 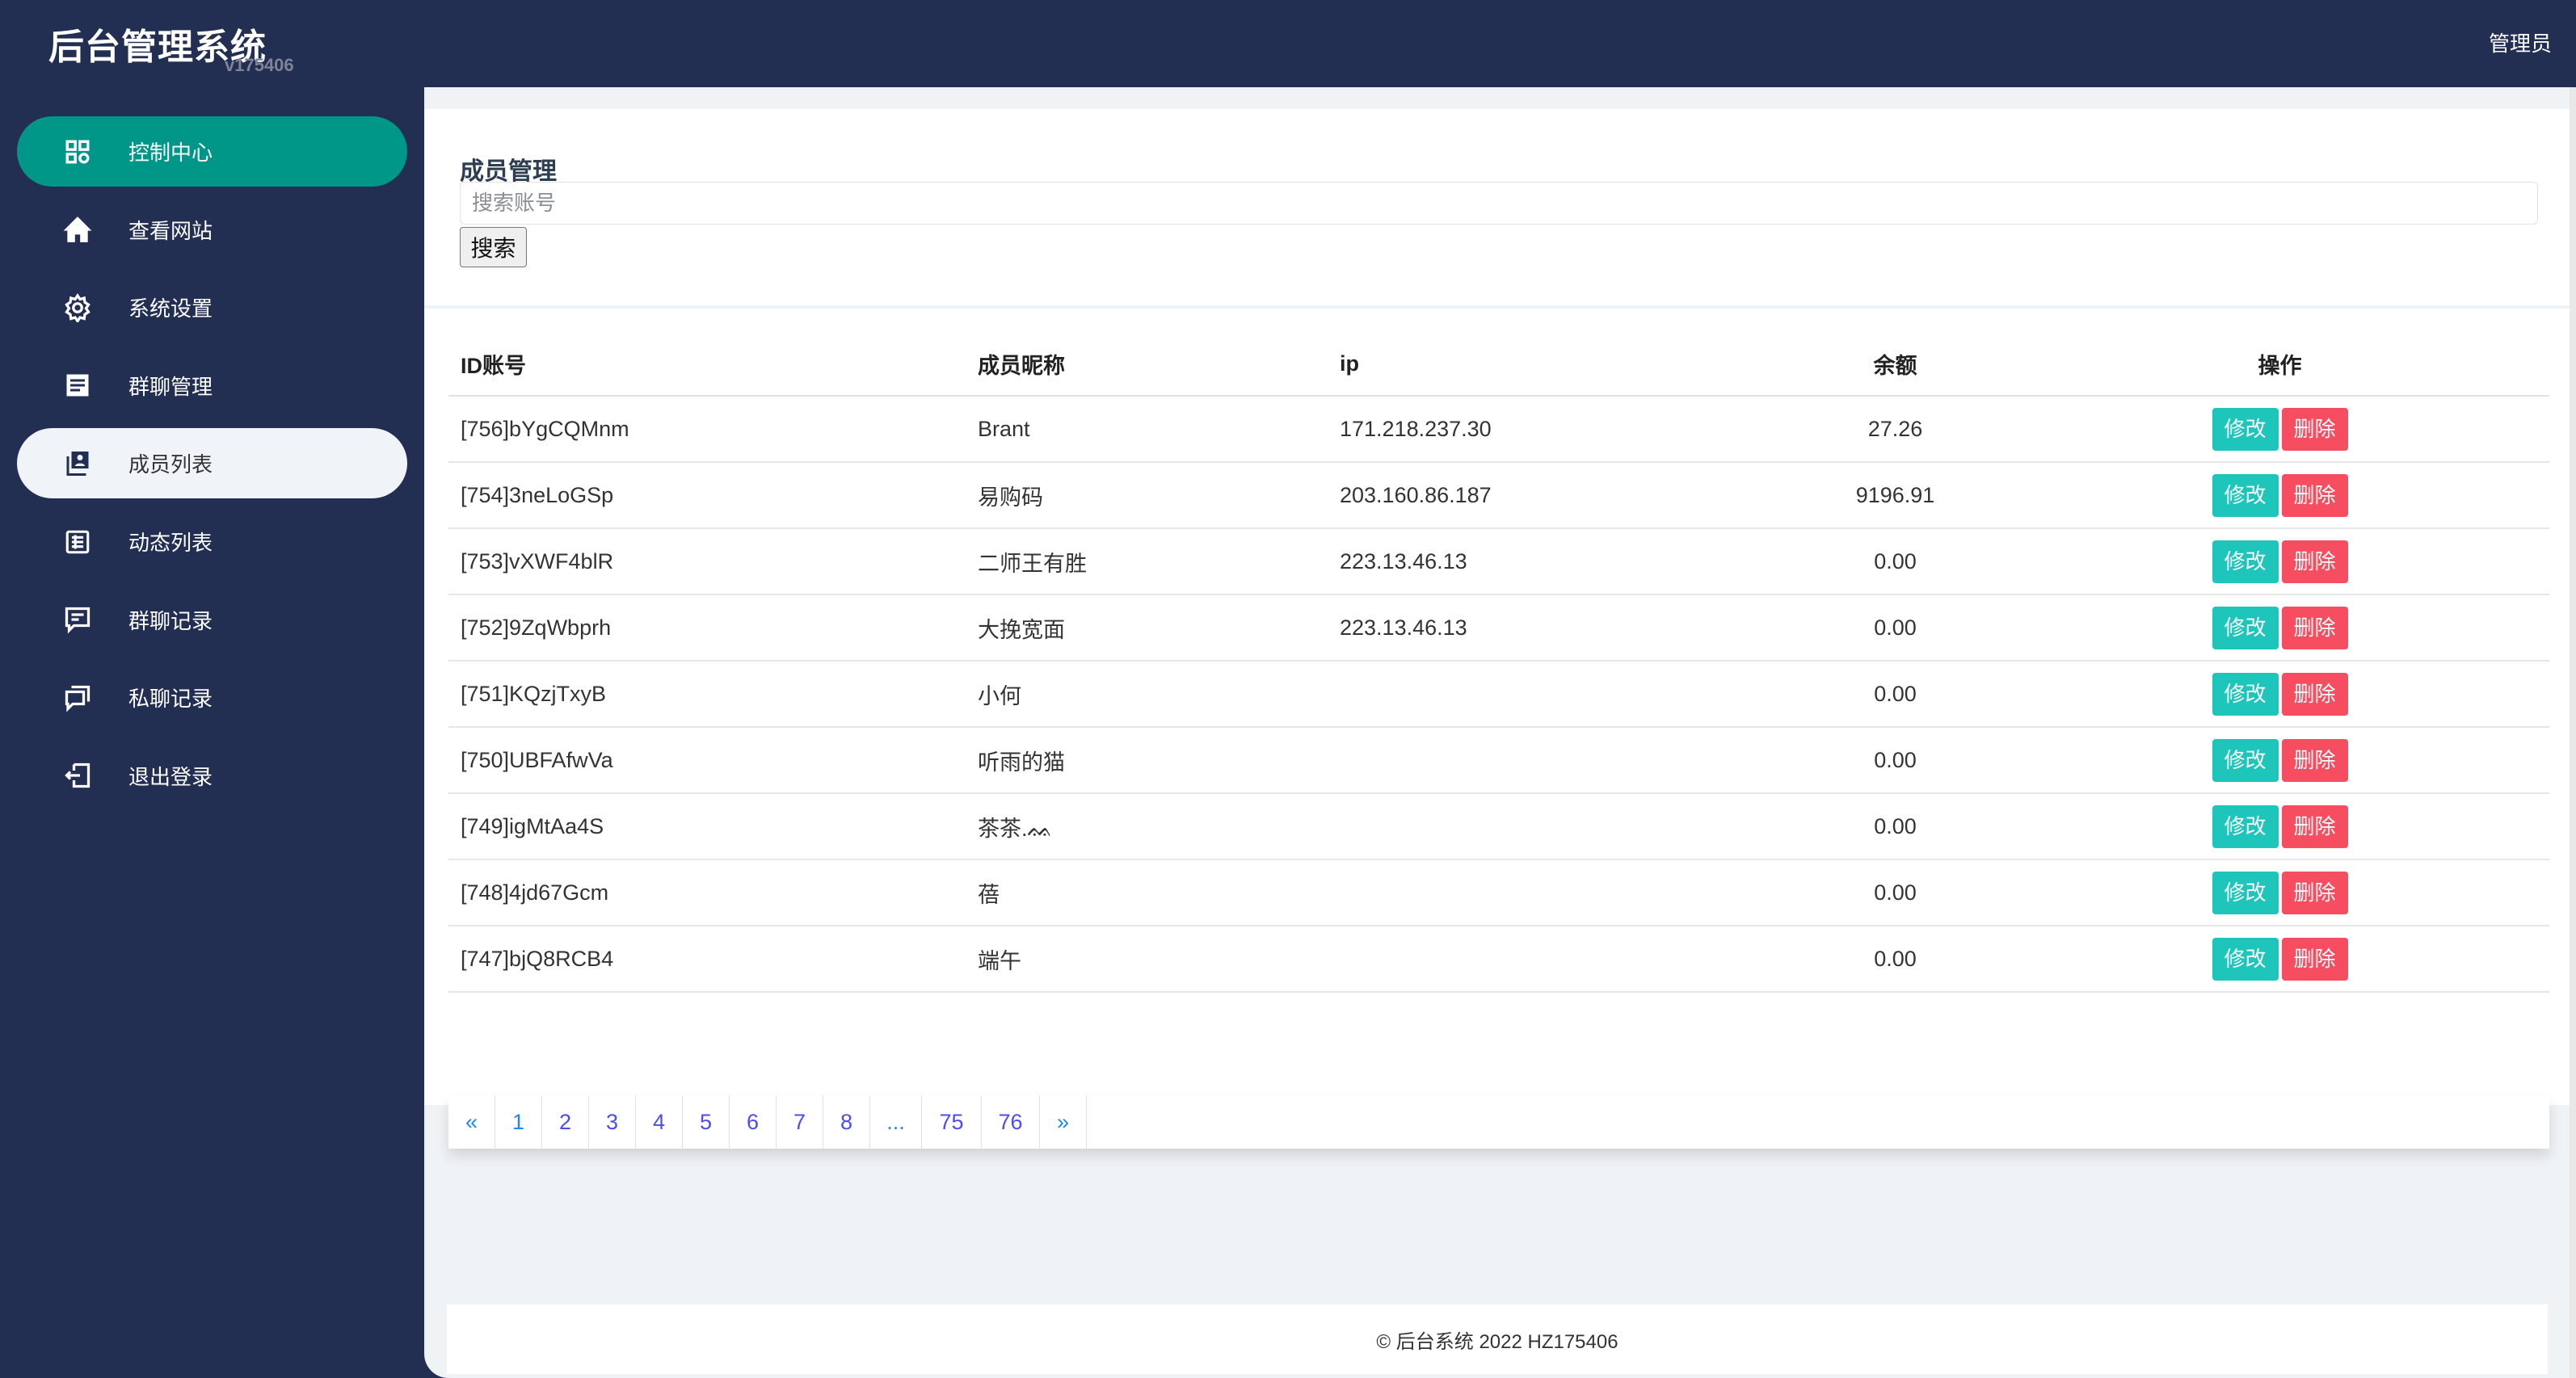 What do you see at coordinates (1554, 495) in the screenshot?
I see `cell-ip: 203.160.86.187` at bounding box center [1554, 495].